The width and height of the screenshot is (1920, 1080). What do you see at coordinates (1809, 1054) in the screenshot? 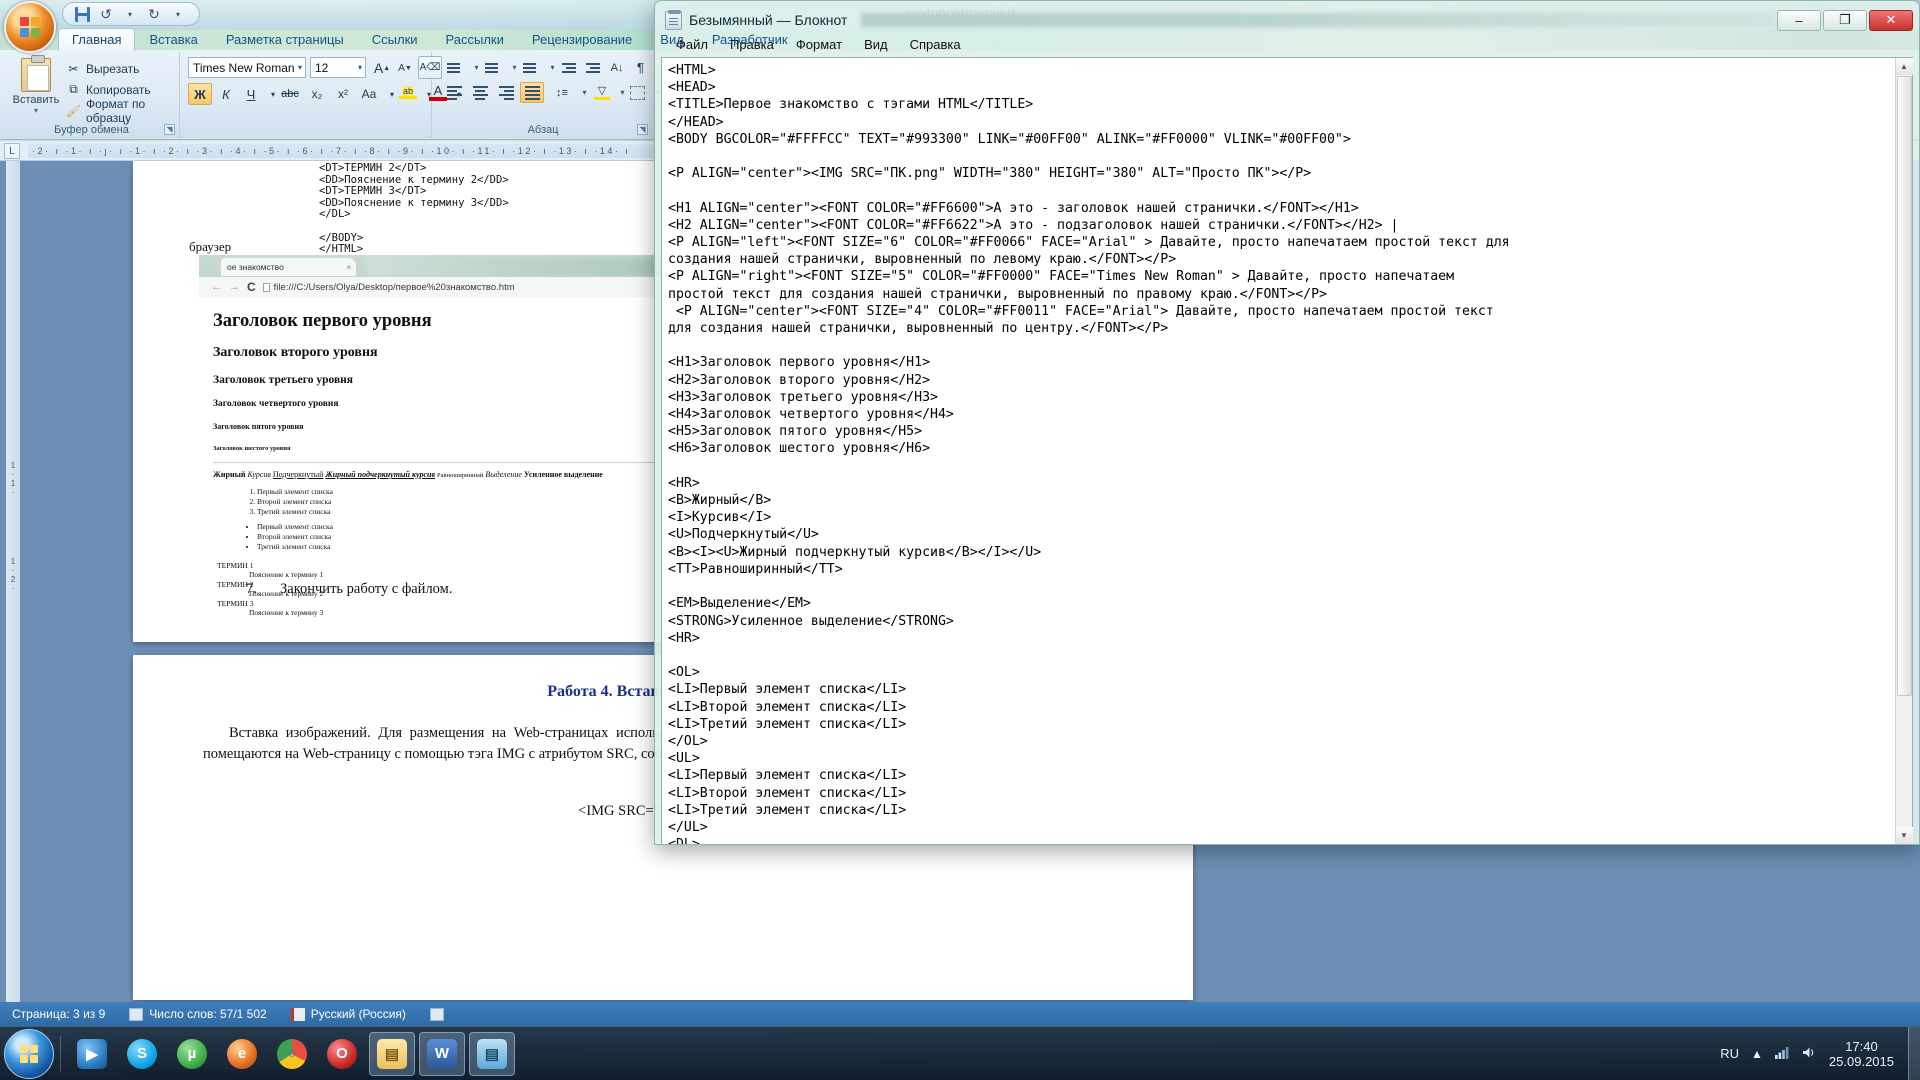
I see `volume-icon` at bounding box center [1809, 1054].